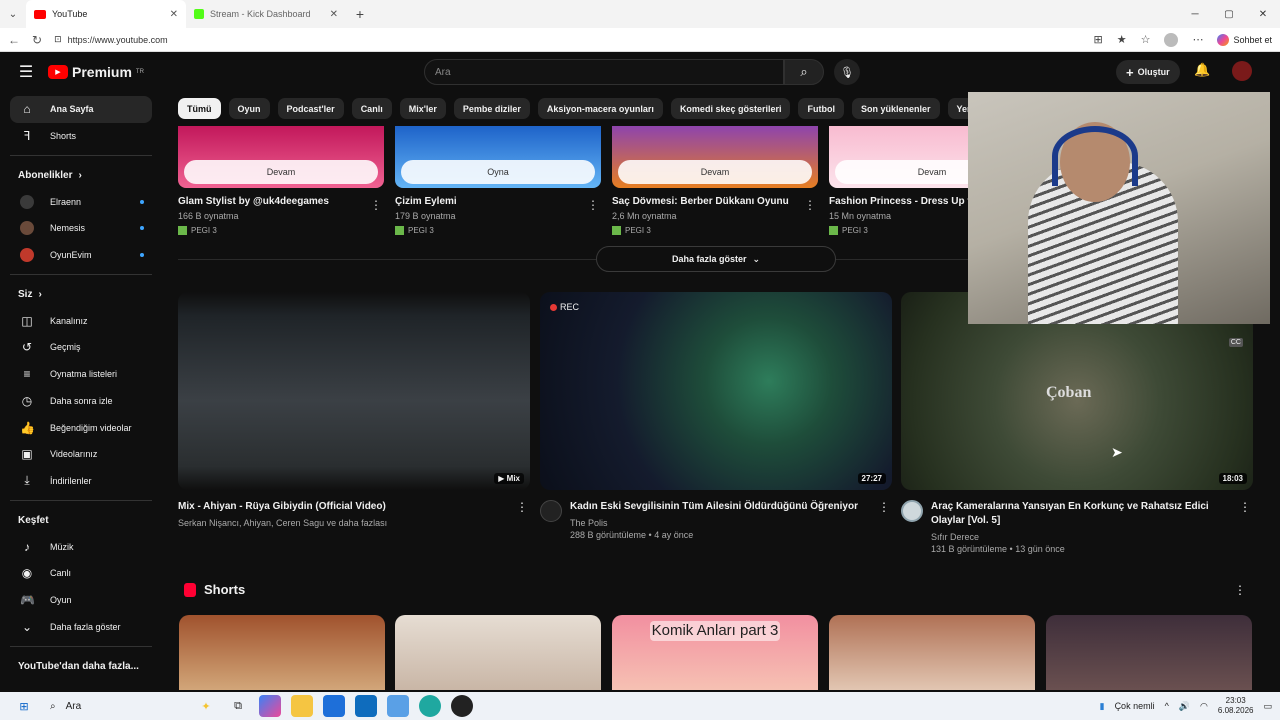 The width and height of the screenshot is (1280, 720). Describe the element at coordinates (1148, 72) in the screenshot. I see `create-button: + Oluştur` at that location.